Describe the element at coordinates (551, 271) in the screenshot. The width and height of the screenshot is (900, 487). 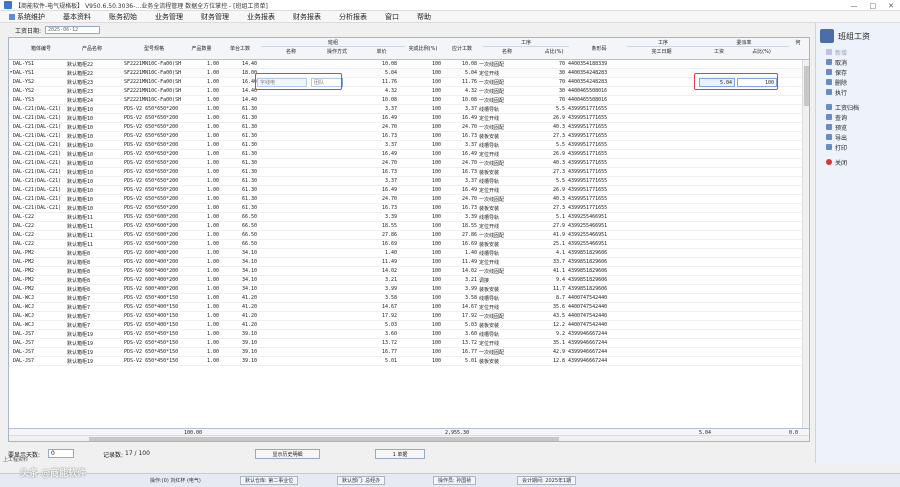
I see `table-cell: 41.1` at that location.